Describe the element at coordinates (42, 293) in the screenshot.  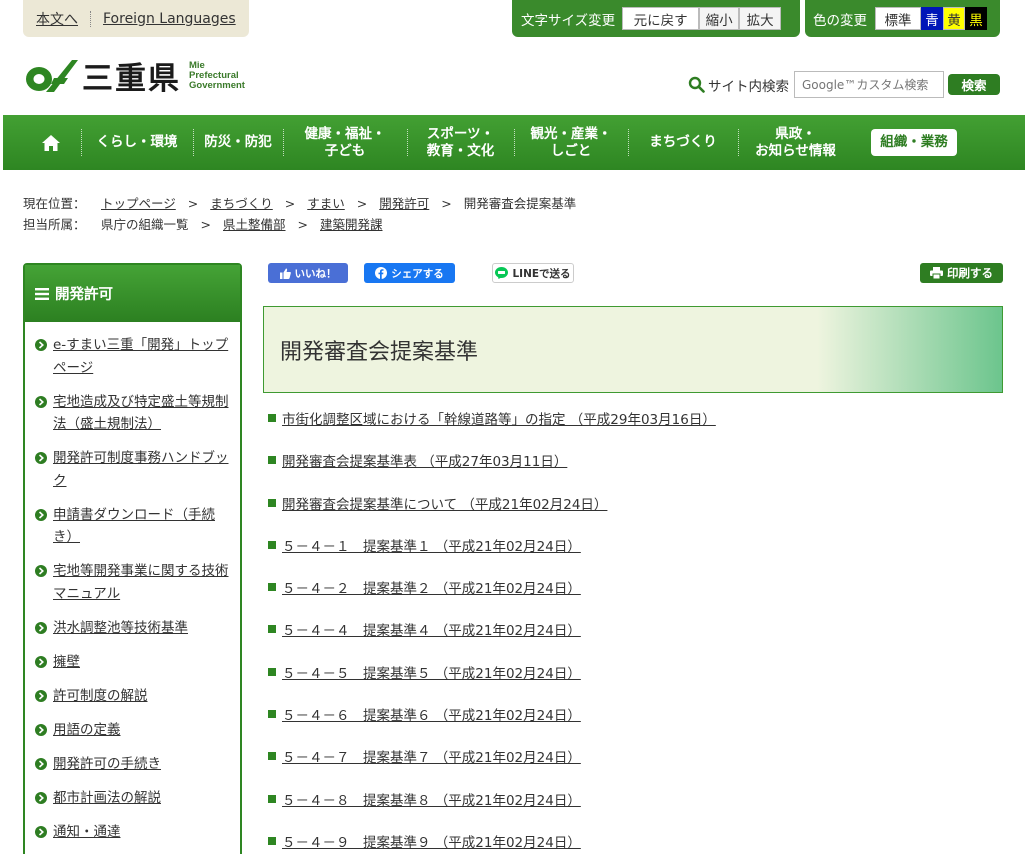
I see `menu-icon` at that location.